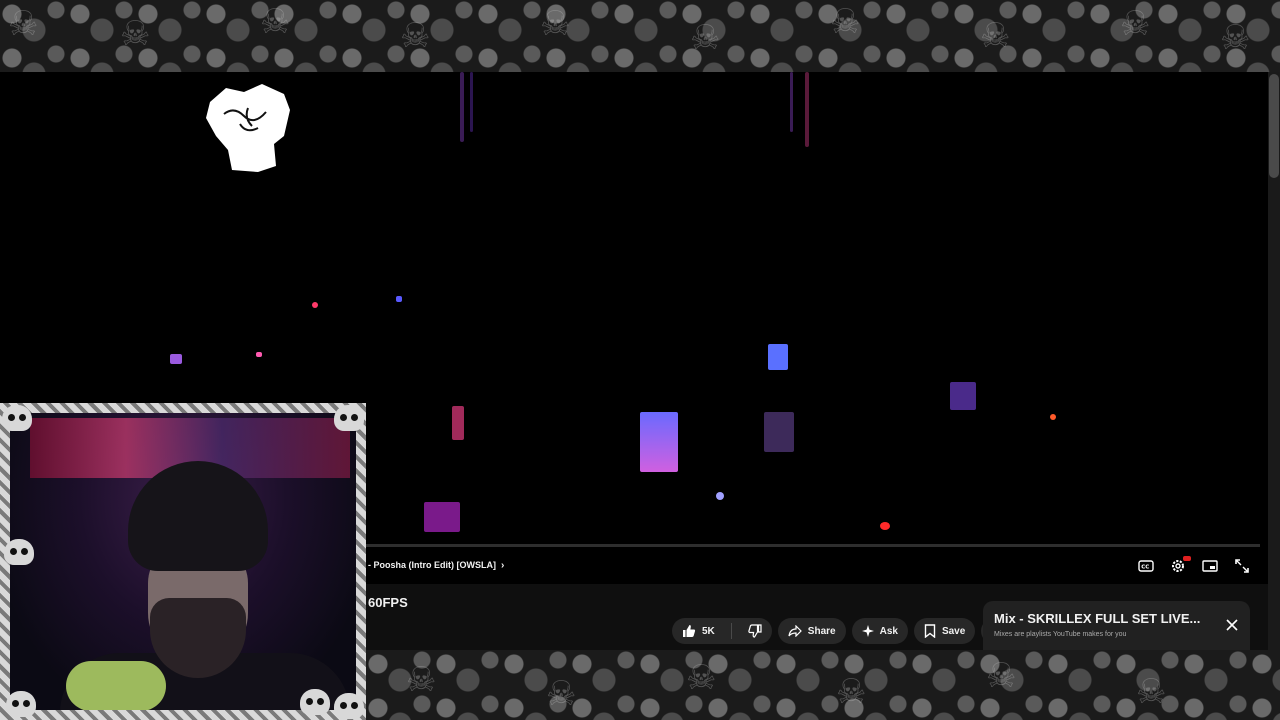 This screenshot has height=720, width=1280. What do you see at coordinates (640, 36) in the screenshot?
I see `skull-overlay-top: ☠ ☠ ☠ ☠ ☠ ☠ ☠ ☠ ☠ ☠` at bounding box center [640, 36].